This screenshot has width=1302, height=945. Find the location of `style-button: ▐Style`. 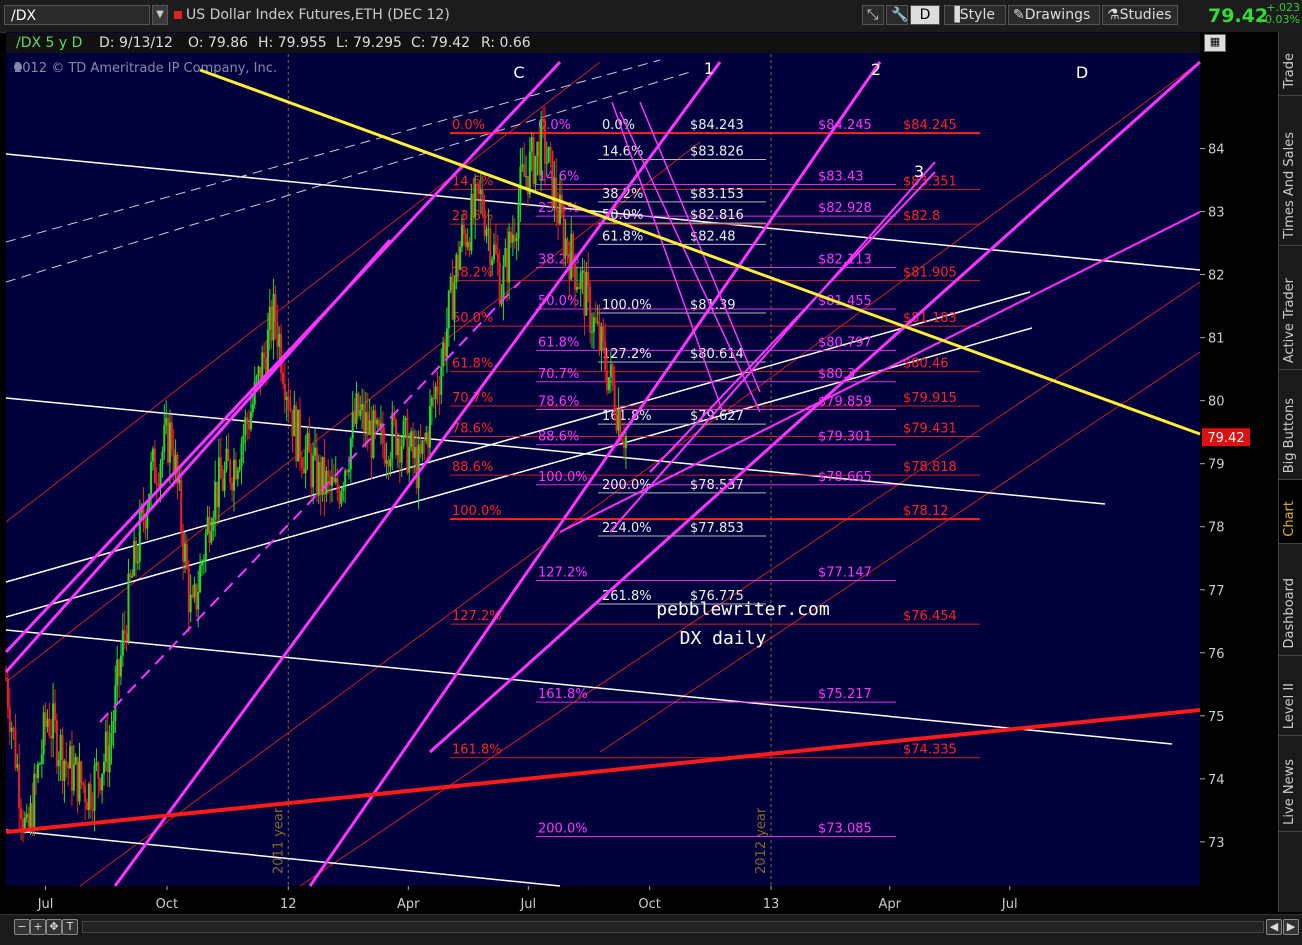

style-button: ▐Style is located at coordinates (975, 15).